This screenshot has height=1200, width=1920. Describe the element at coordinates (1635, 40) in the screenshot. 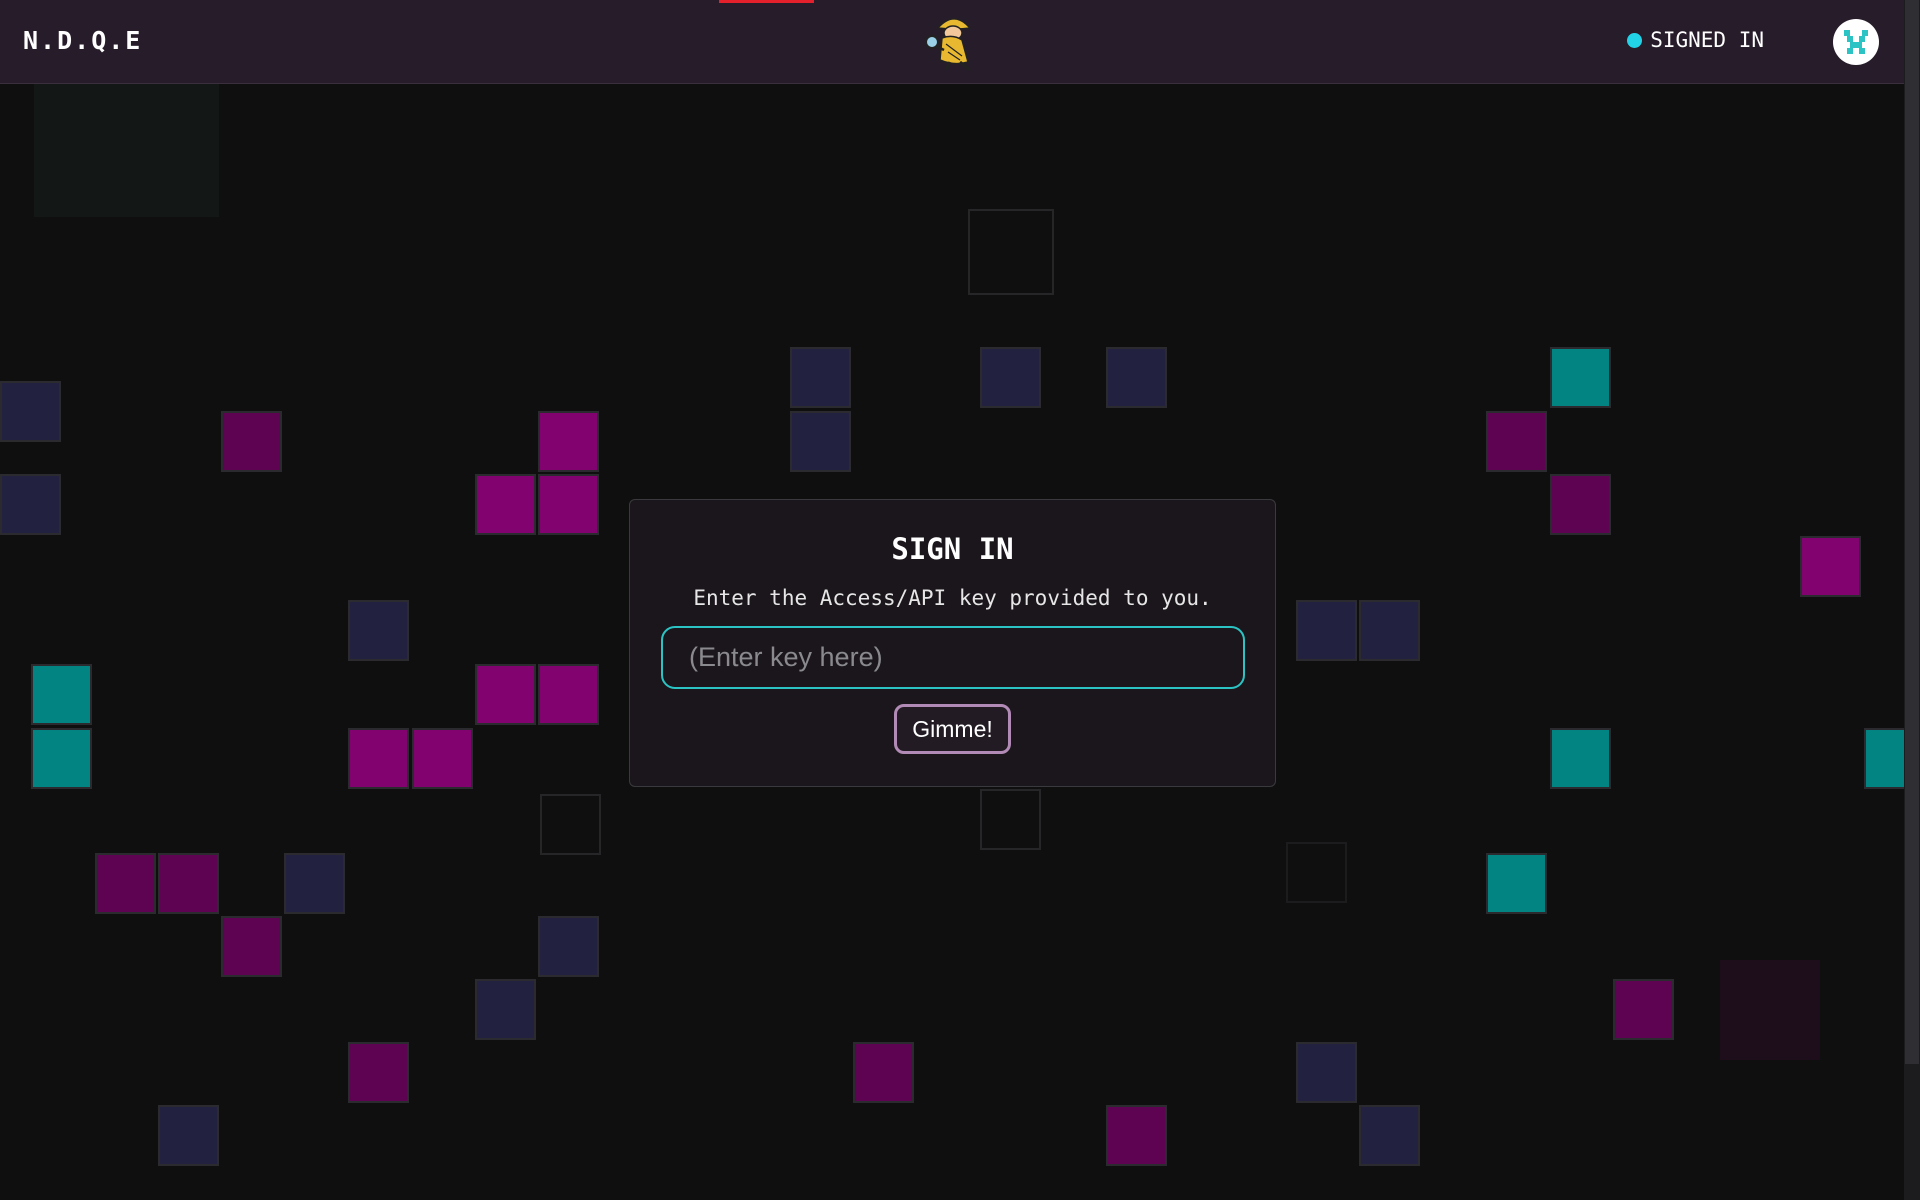

I see `status-dot-icon` at that location.